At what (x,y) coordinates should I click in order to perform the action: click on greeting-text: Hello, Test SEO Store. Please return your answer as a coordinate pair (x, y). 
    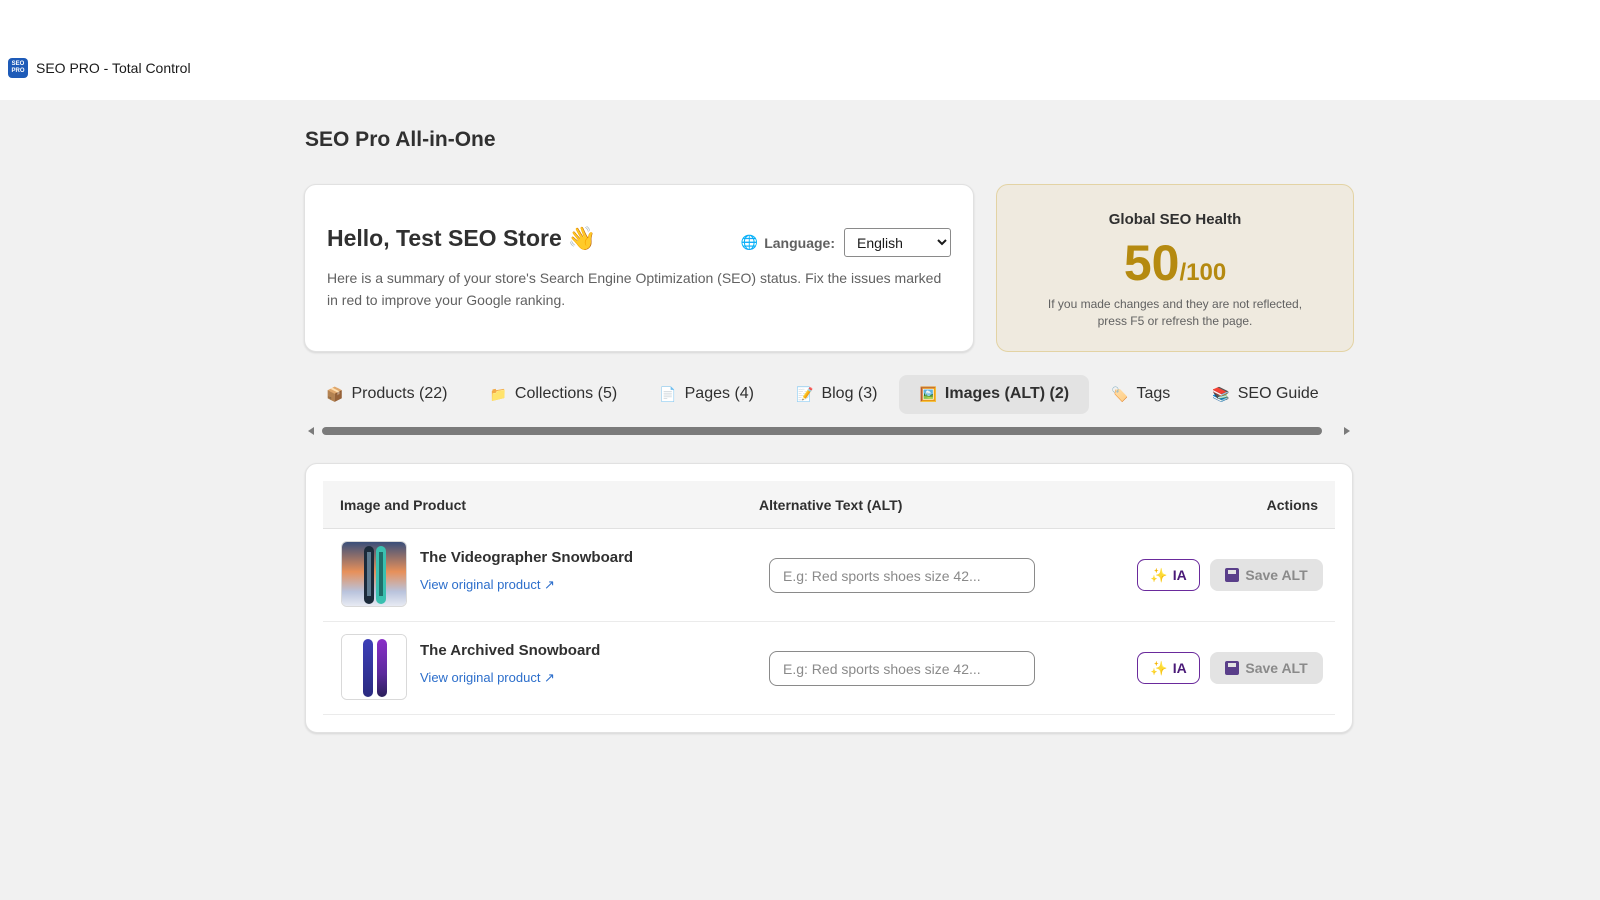
    Looking at the image, I should click on (444, 238).